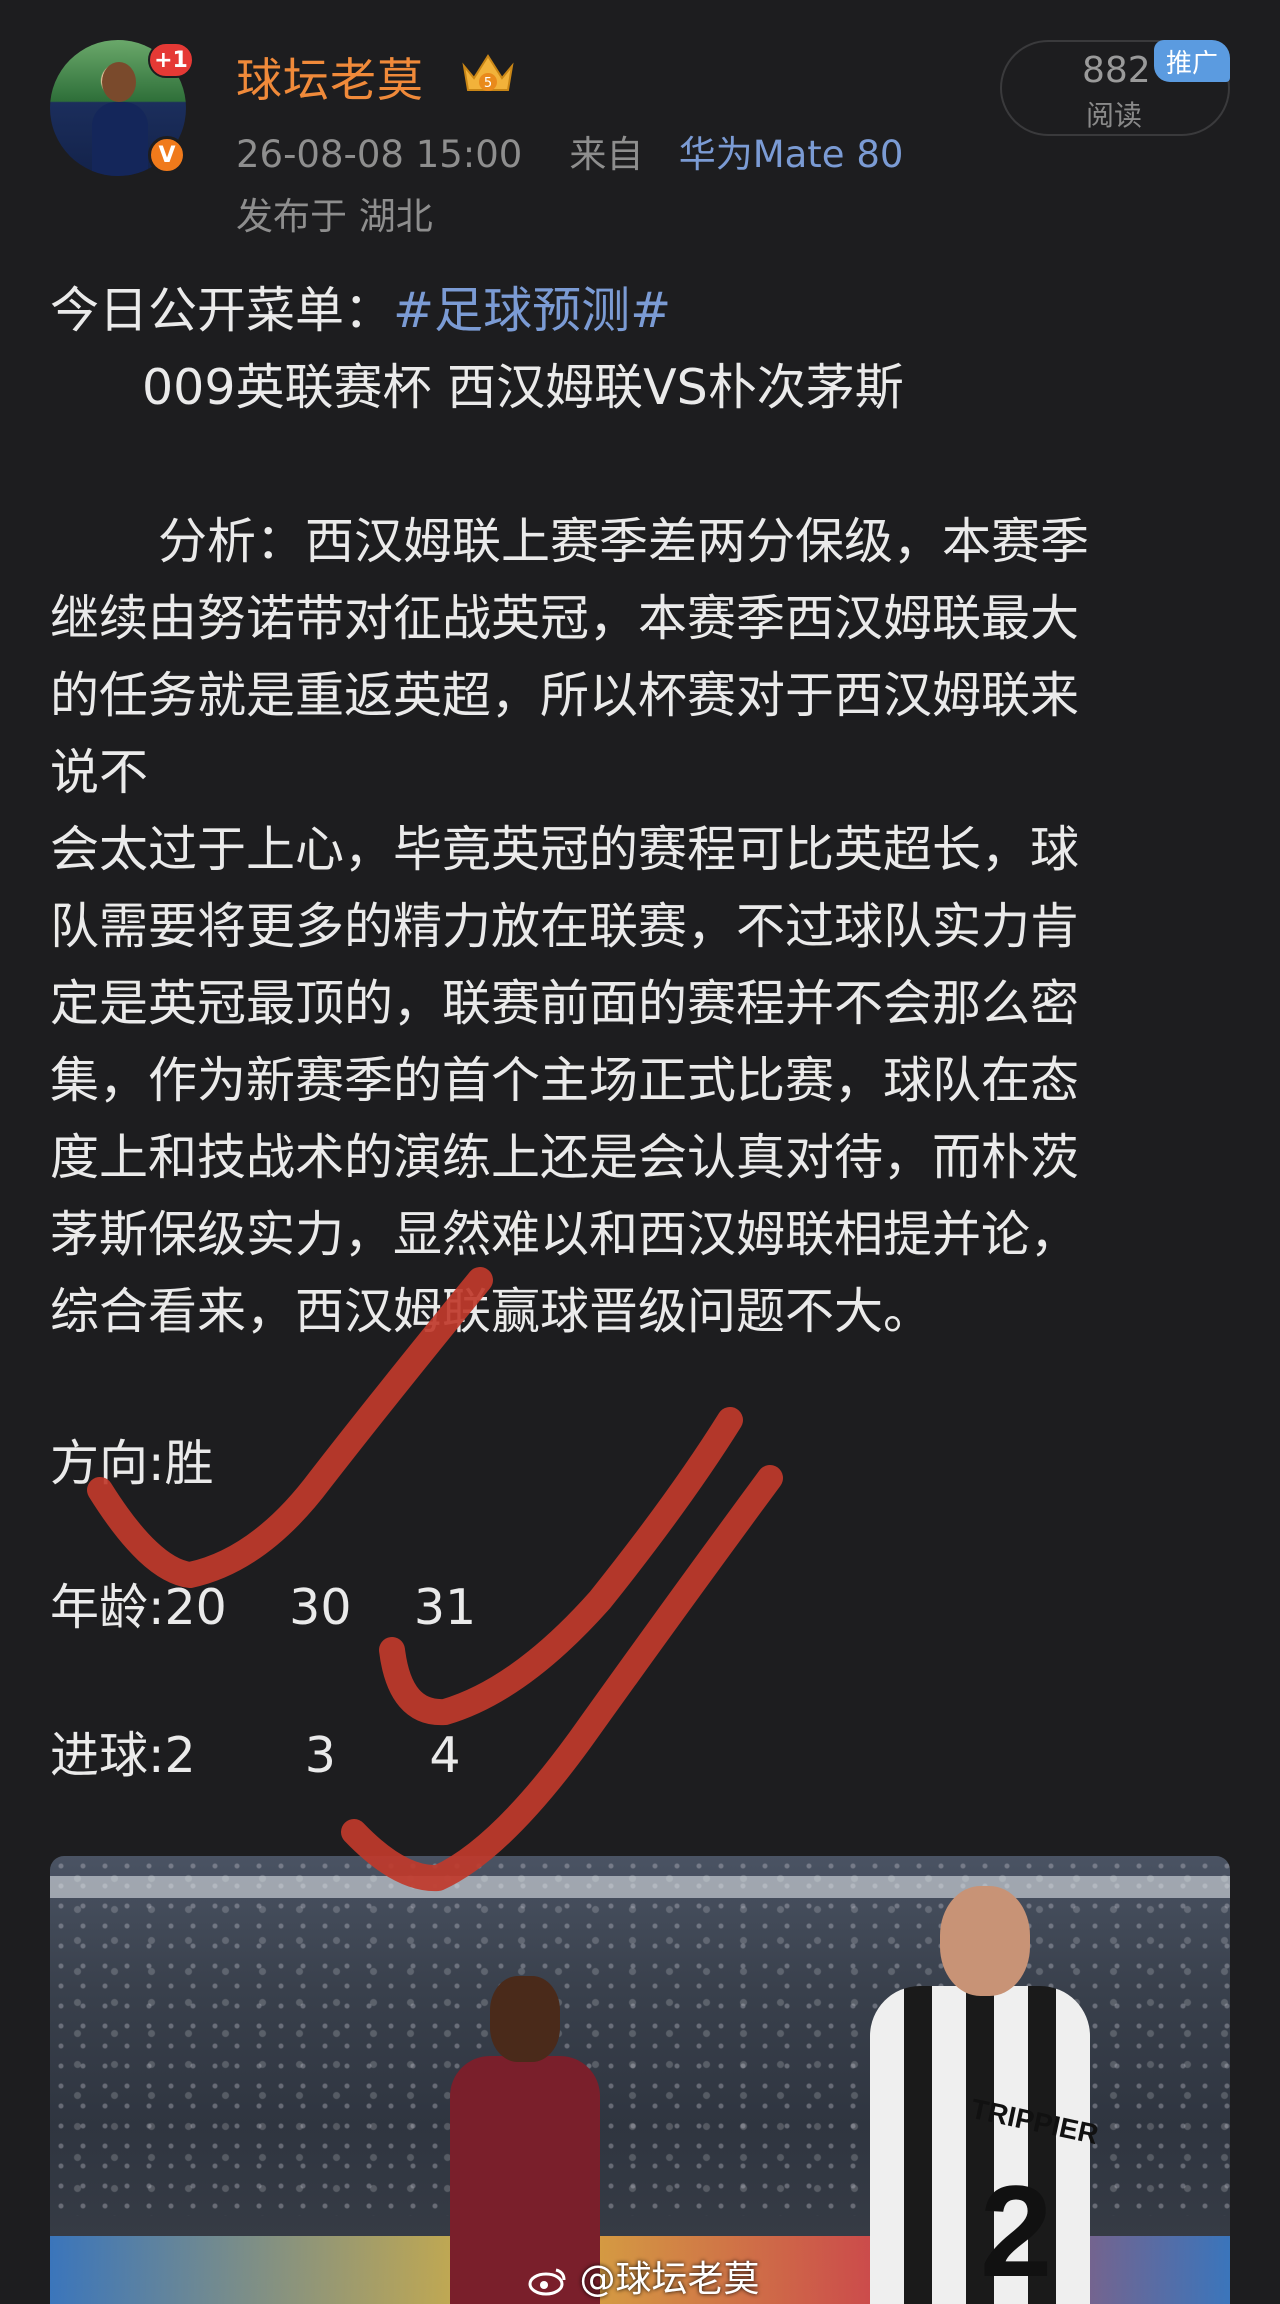 The image size is (1280, 2304). What do you see at coordinates (330, 77) in the screenshot?
I see `author-name: 球坛老莫` at bounding box center [330, 77].